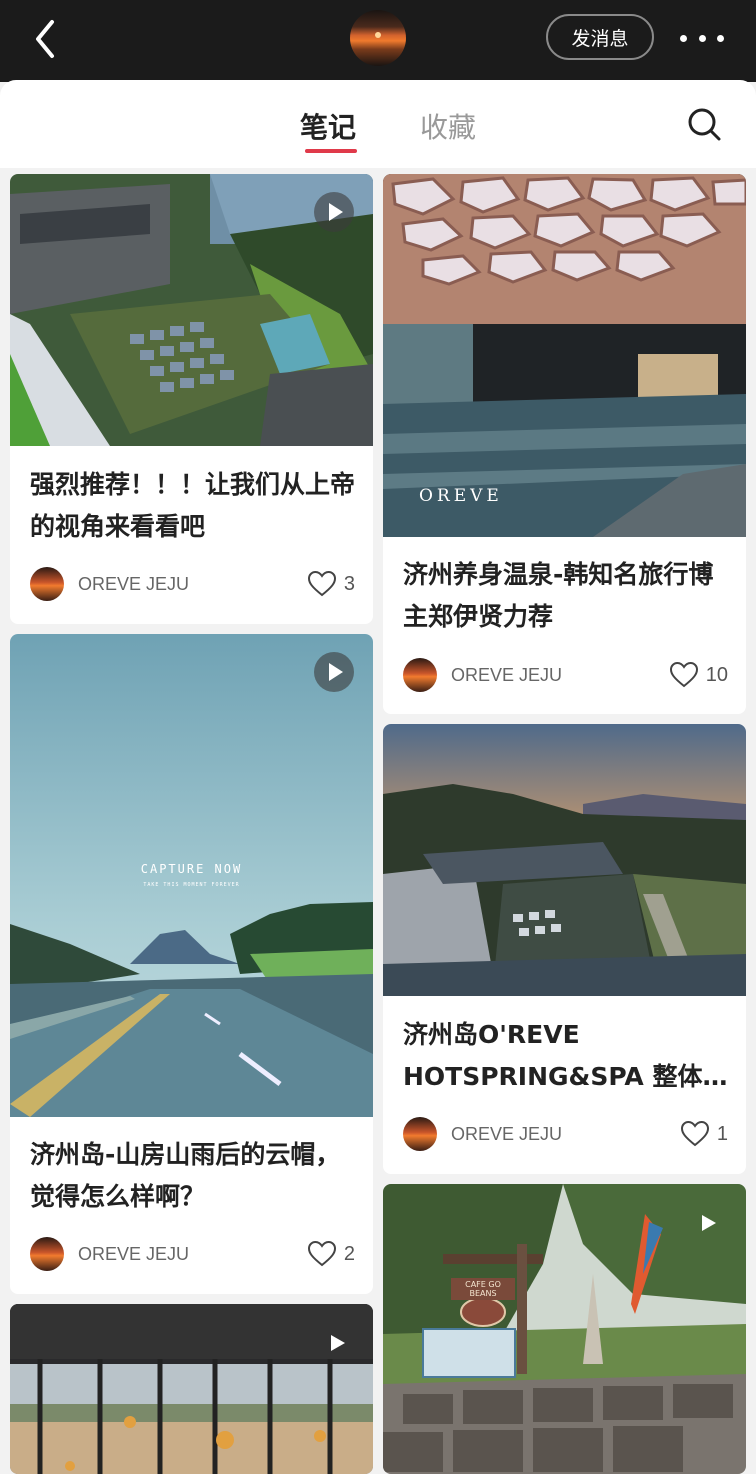  I want to click on note-meta: OREVE JEJU 2, so click(192, 1254).